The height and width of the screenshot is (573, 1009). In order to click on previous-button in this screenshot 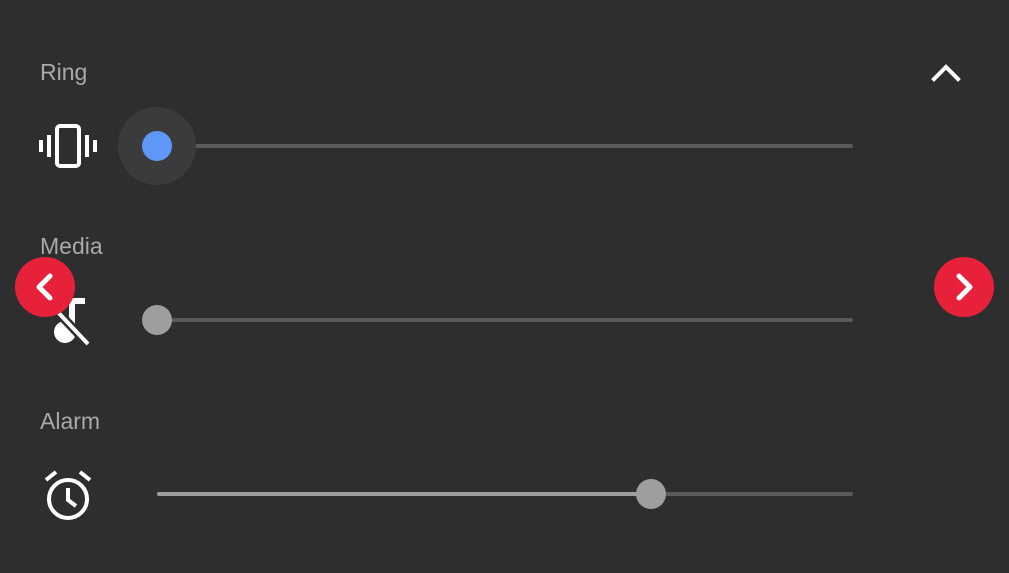, I will do `click(45, 287)`.